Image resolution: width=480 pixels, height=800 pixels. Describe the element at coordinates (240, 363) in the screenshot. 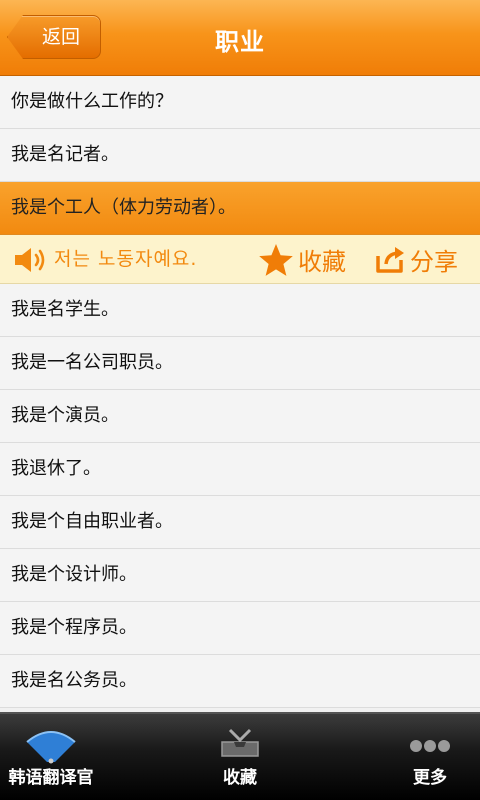

I see `list-item: 我是一名公司职员。` at that location.